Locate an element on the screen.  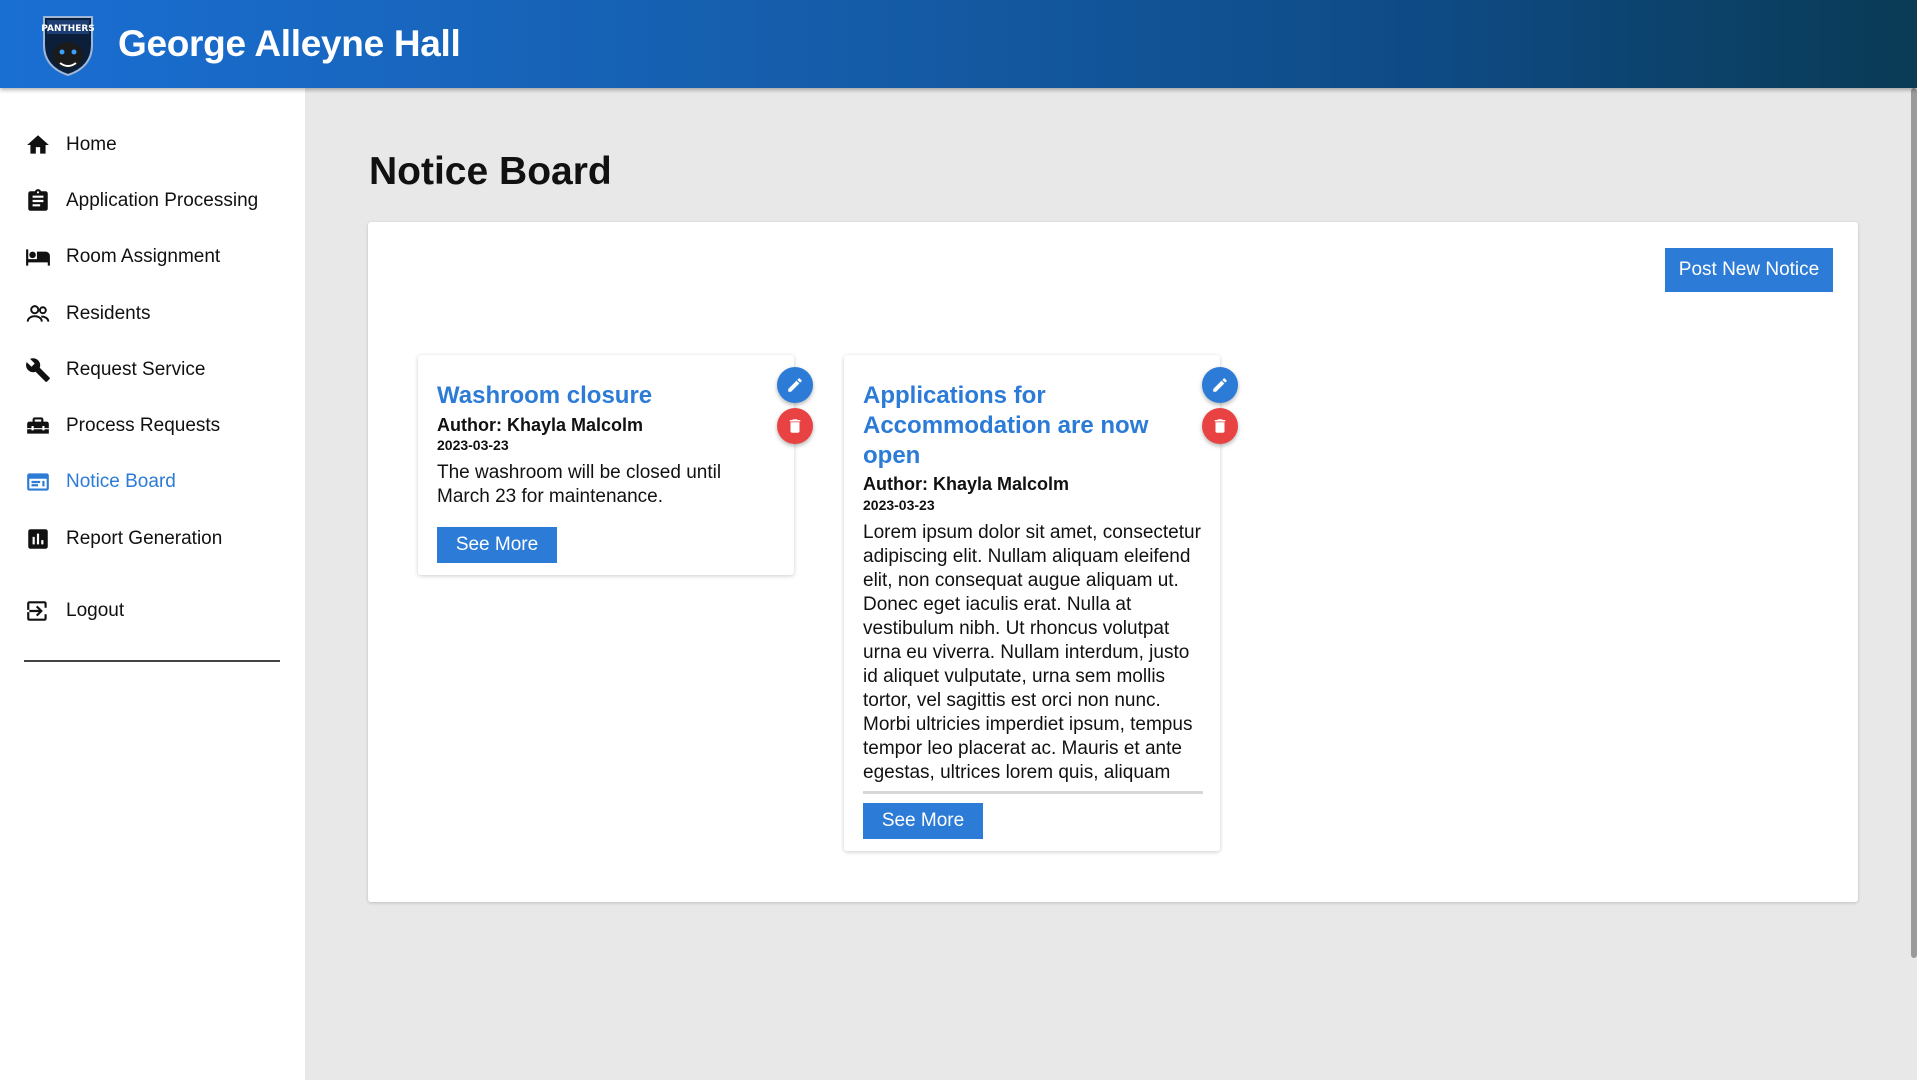
body-scroll-indicator is located at coordinates (1033, 792).